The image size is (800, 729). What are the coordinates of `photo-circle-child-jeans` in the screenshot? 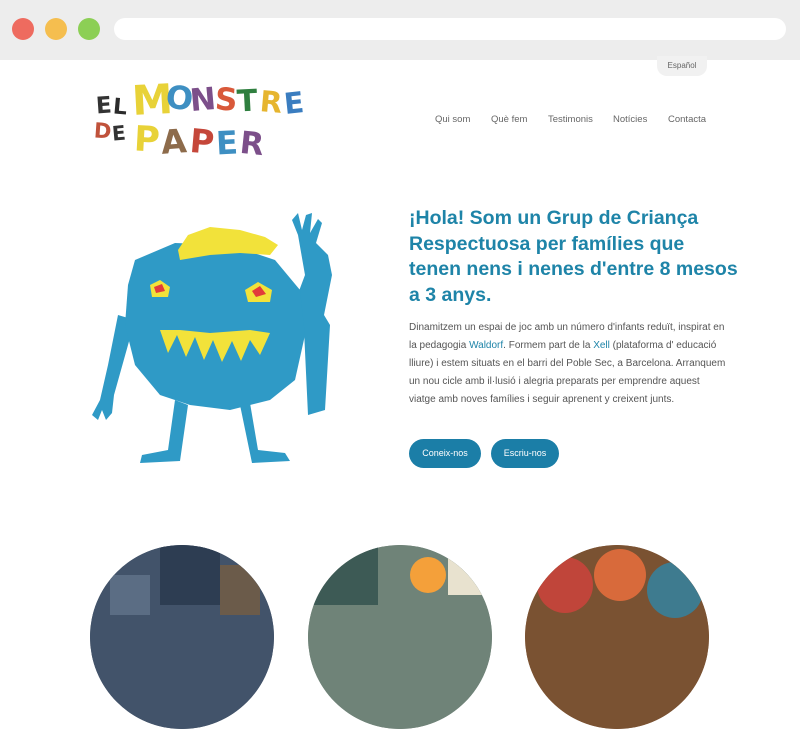 It's located at (182, 637).